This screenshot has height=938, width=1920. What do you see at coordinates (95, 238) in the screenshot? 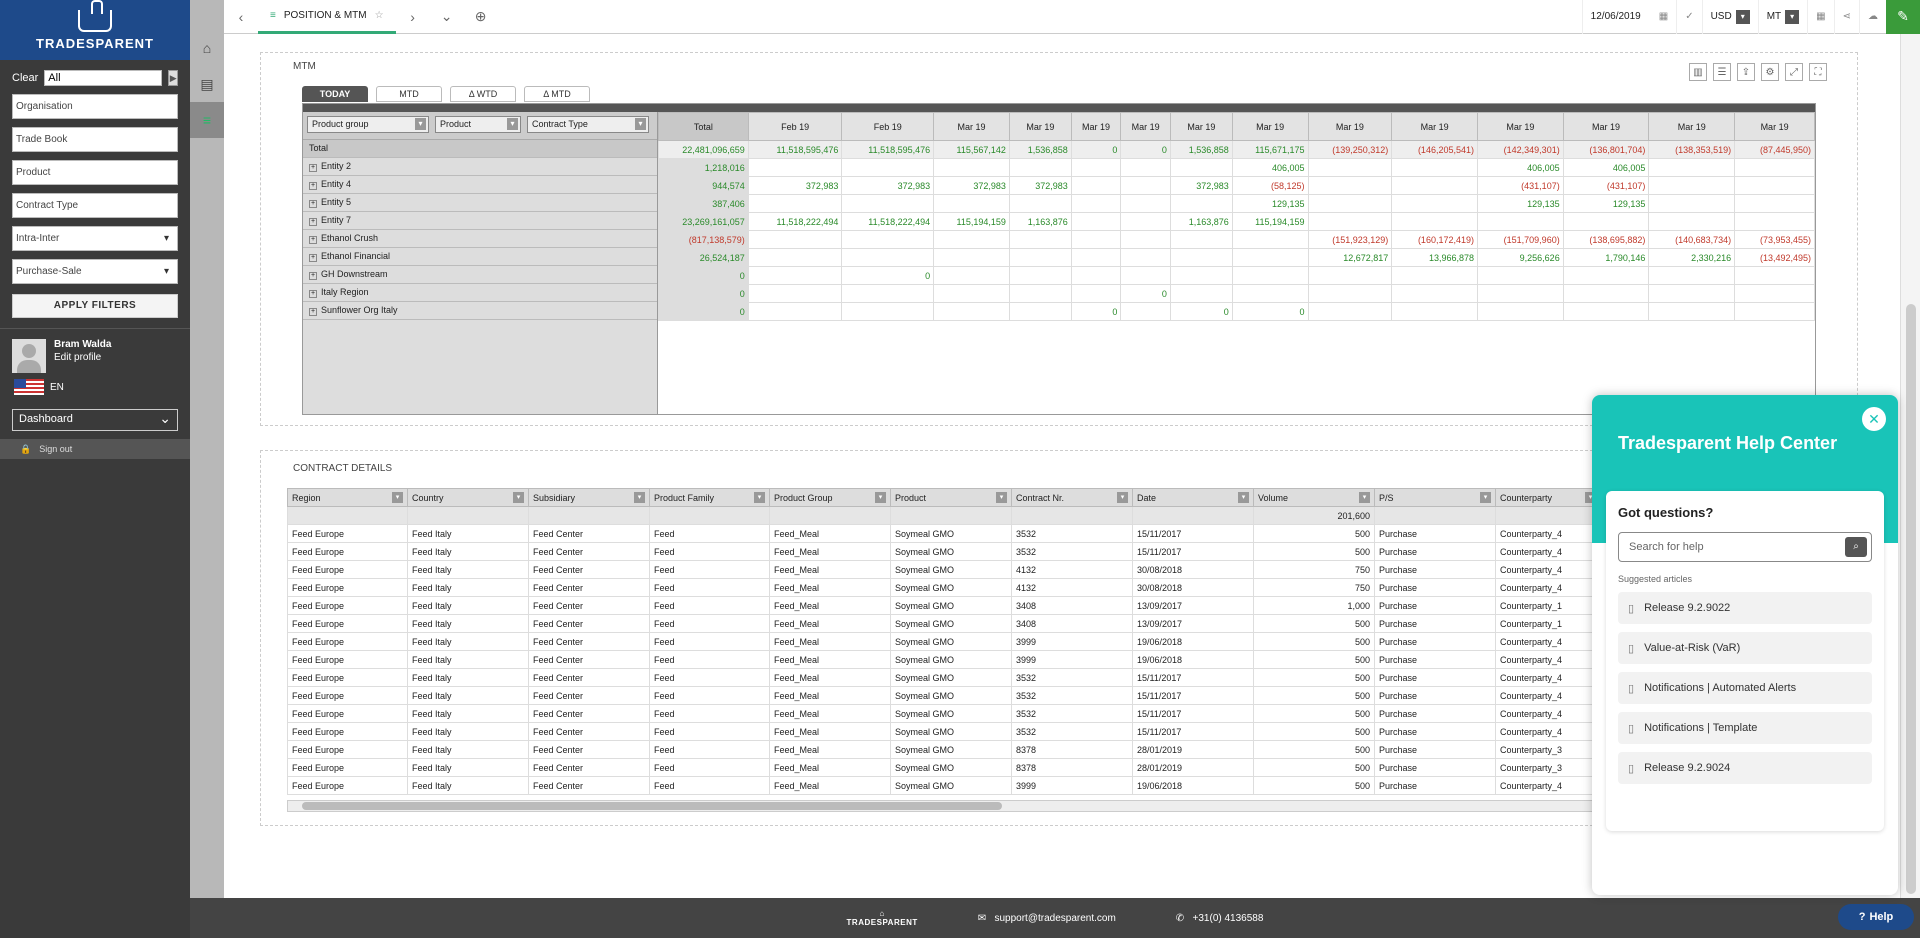
I see `intra-inter-select: Intra-Inter` at bounding box center [95, 238].